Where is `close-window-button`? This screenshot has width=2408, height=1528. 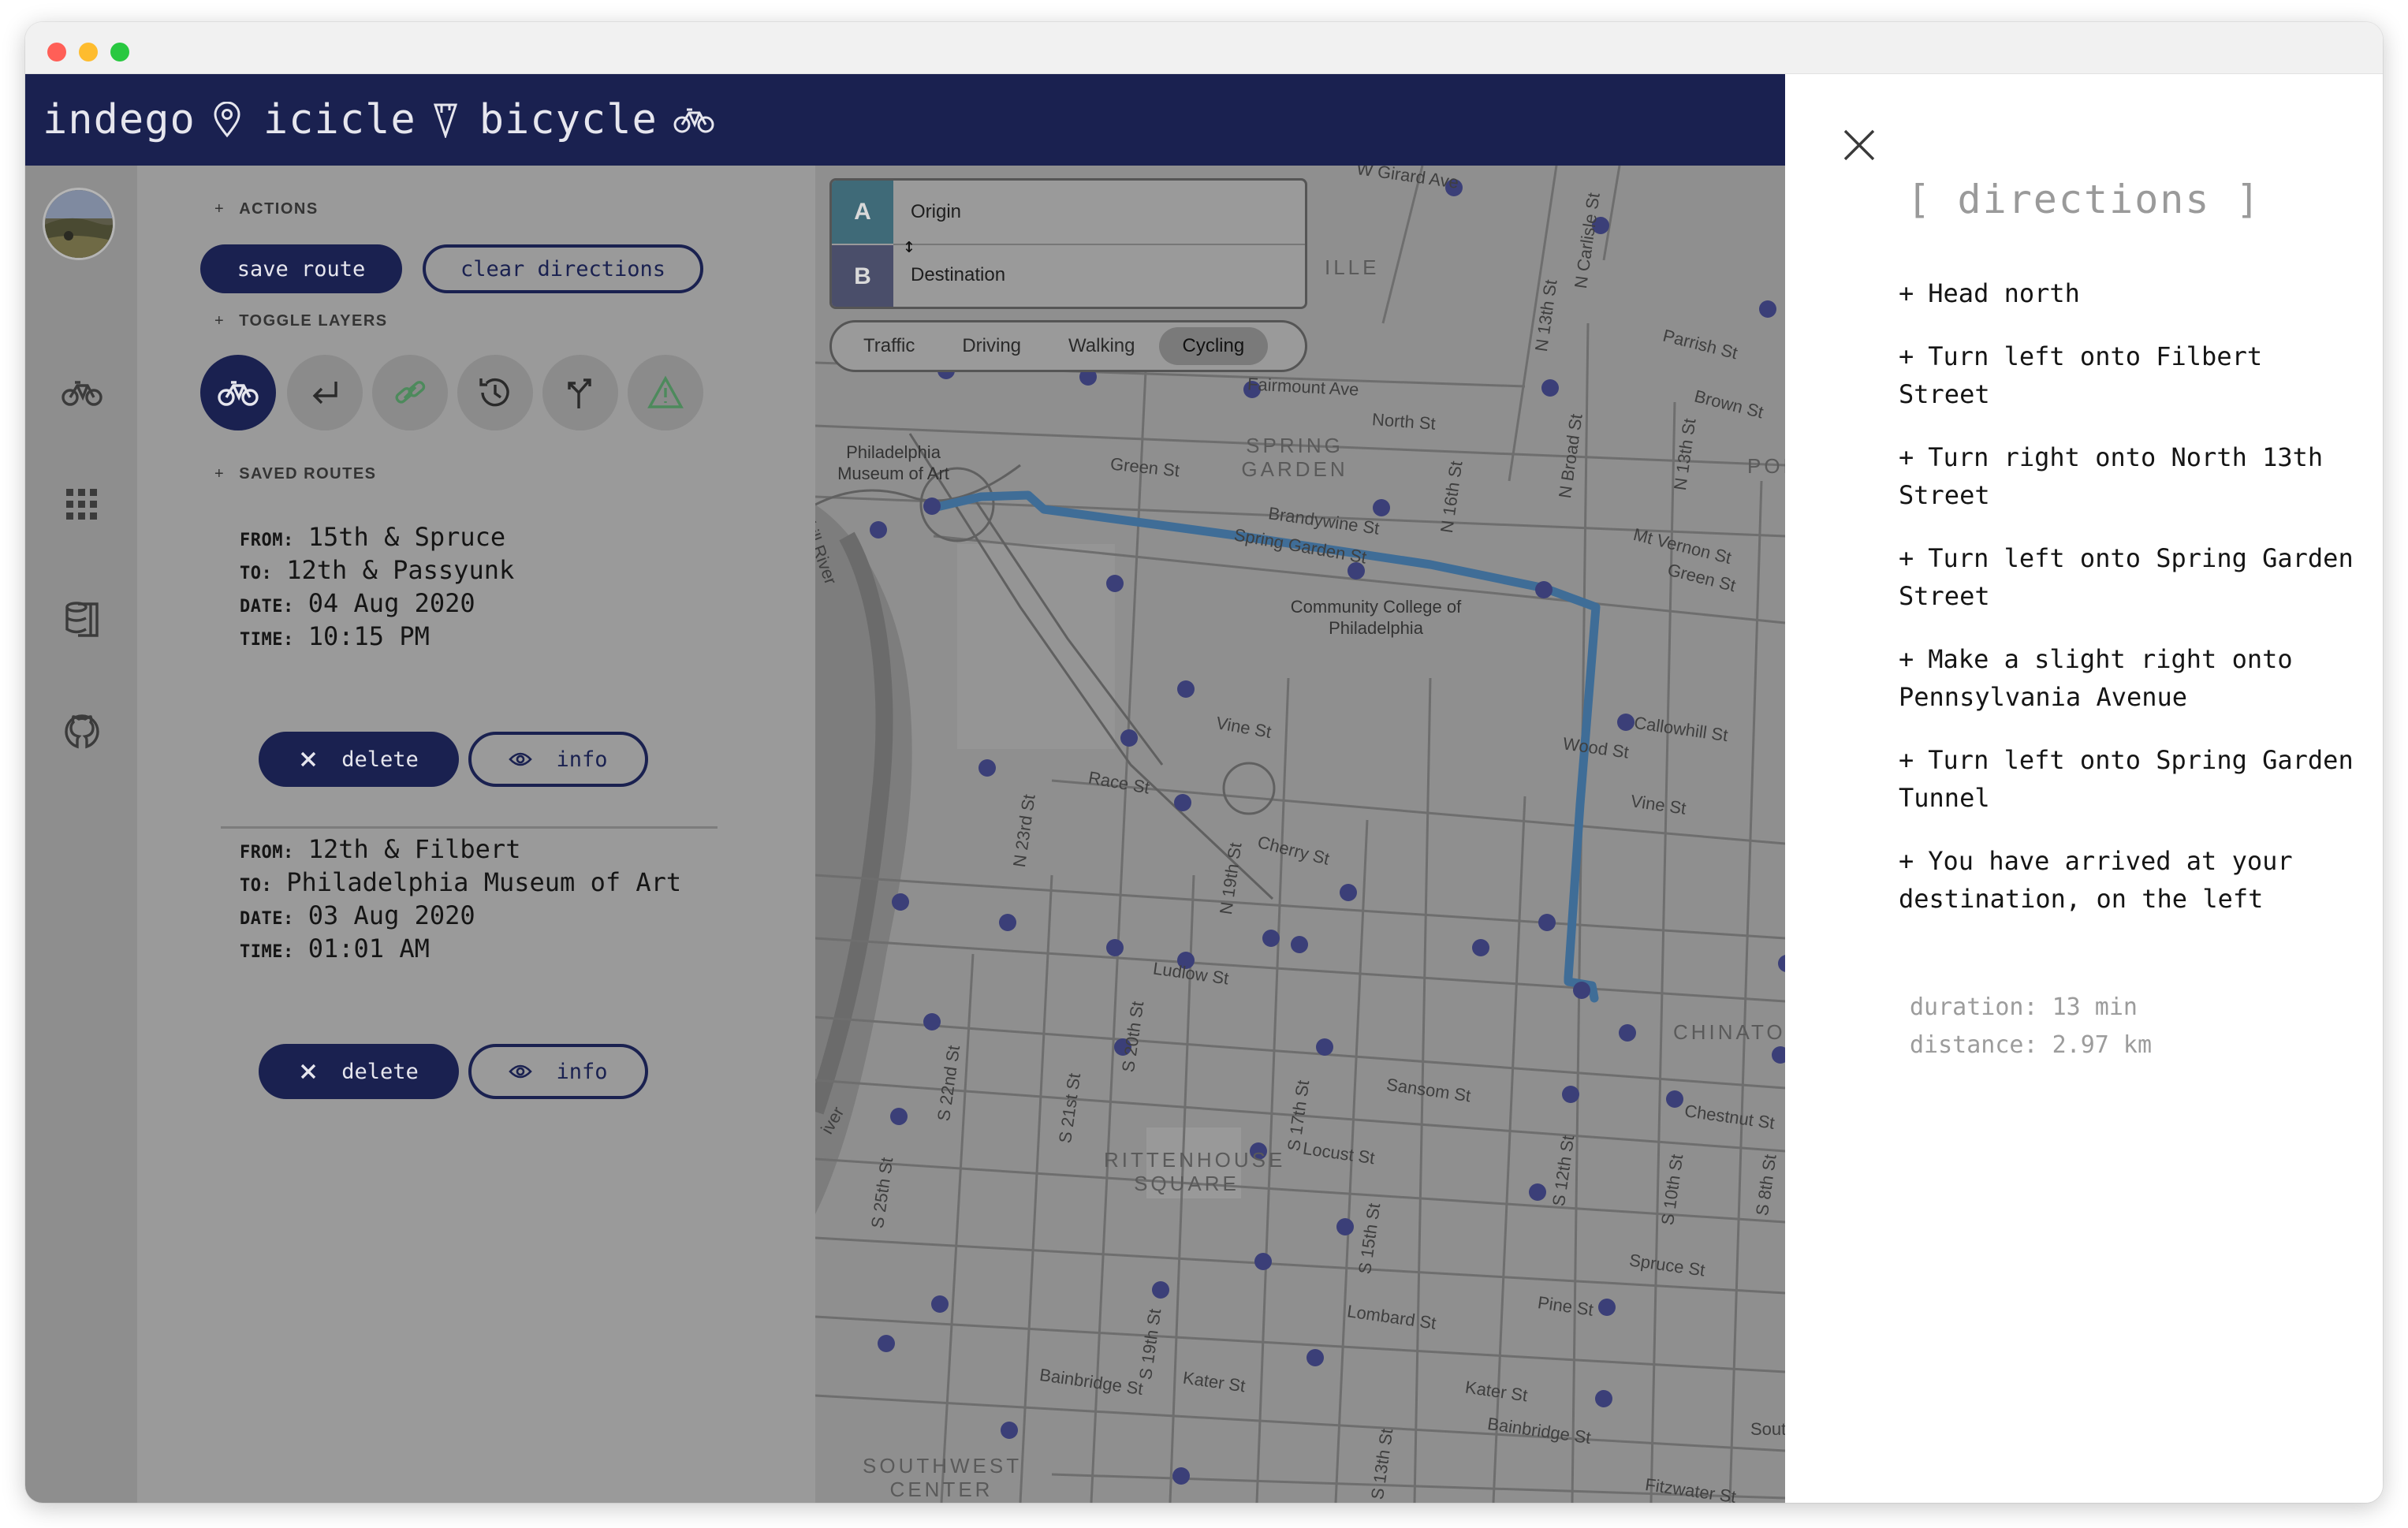 close-window-button is located at coordinates (57, 52).